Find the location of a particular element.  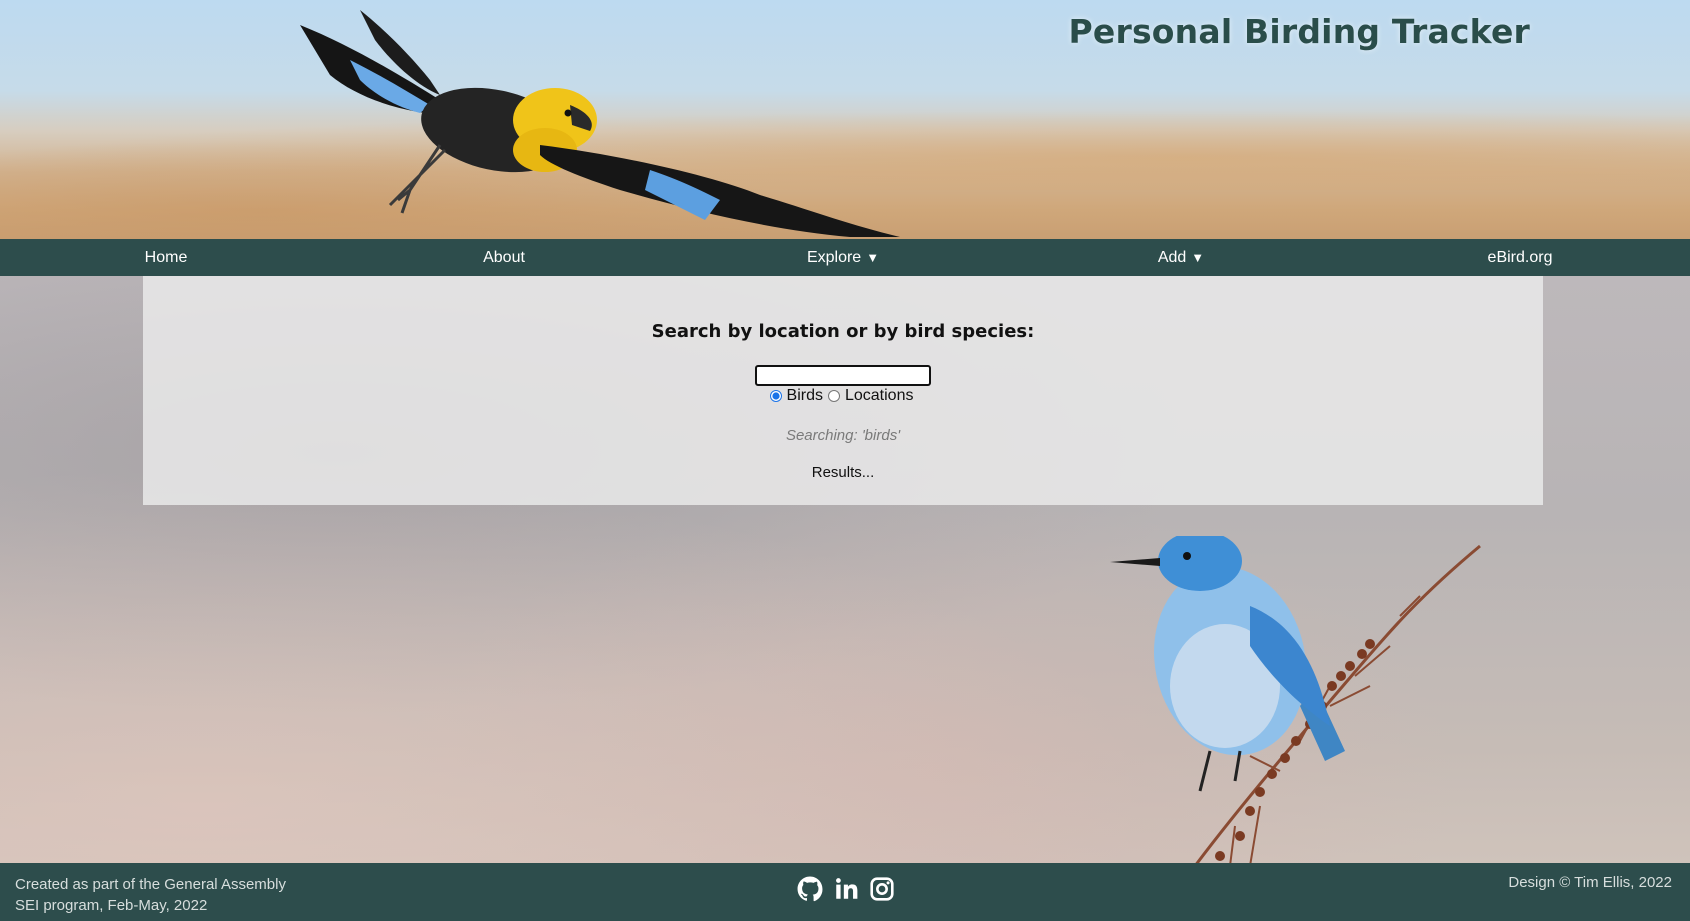

yellow-headed-blackbird-image is located at coordinates (600, 123).